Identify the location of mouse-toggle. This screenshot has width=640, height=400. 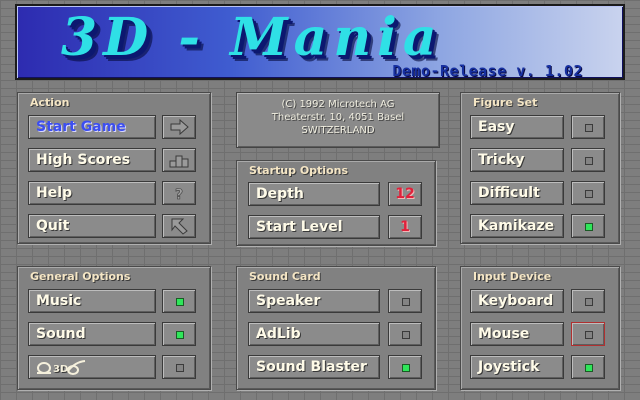
(588, 334).